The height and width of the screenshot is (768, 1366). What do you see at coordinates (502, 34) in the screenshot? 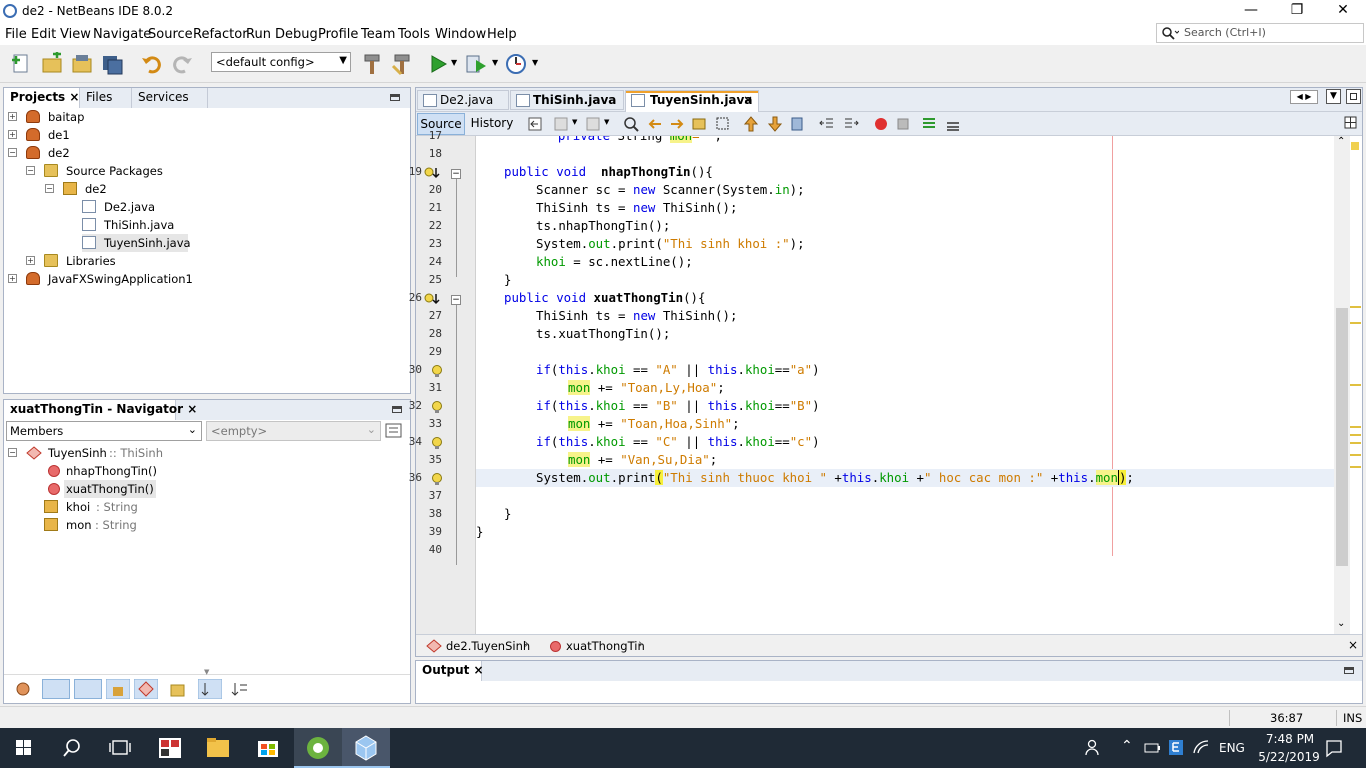
I see `menu-help: Help` at bounding box center [502, 34].